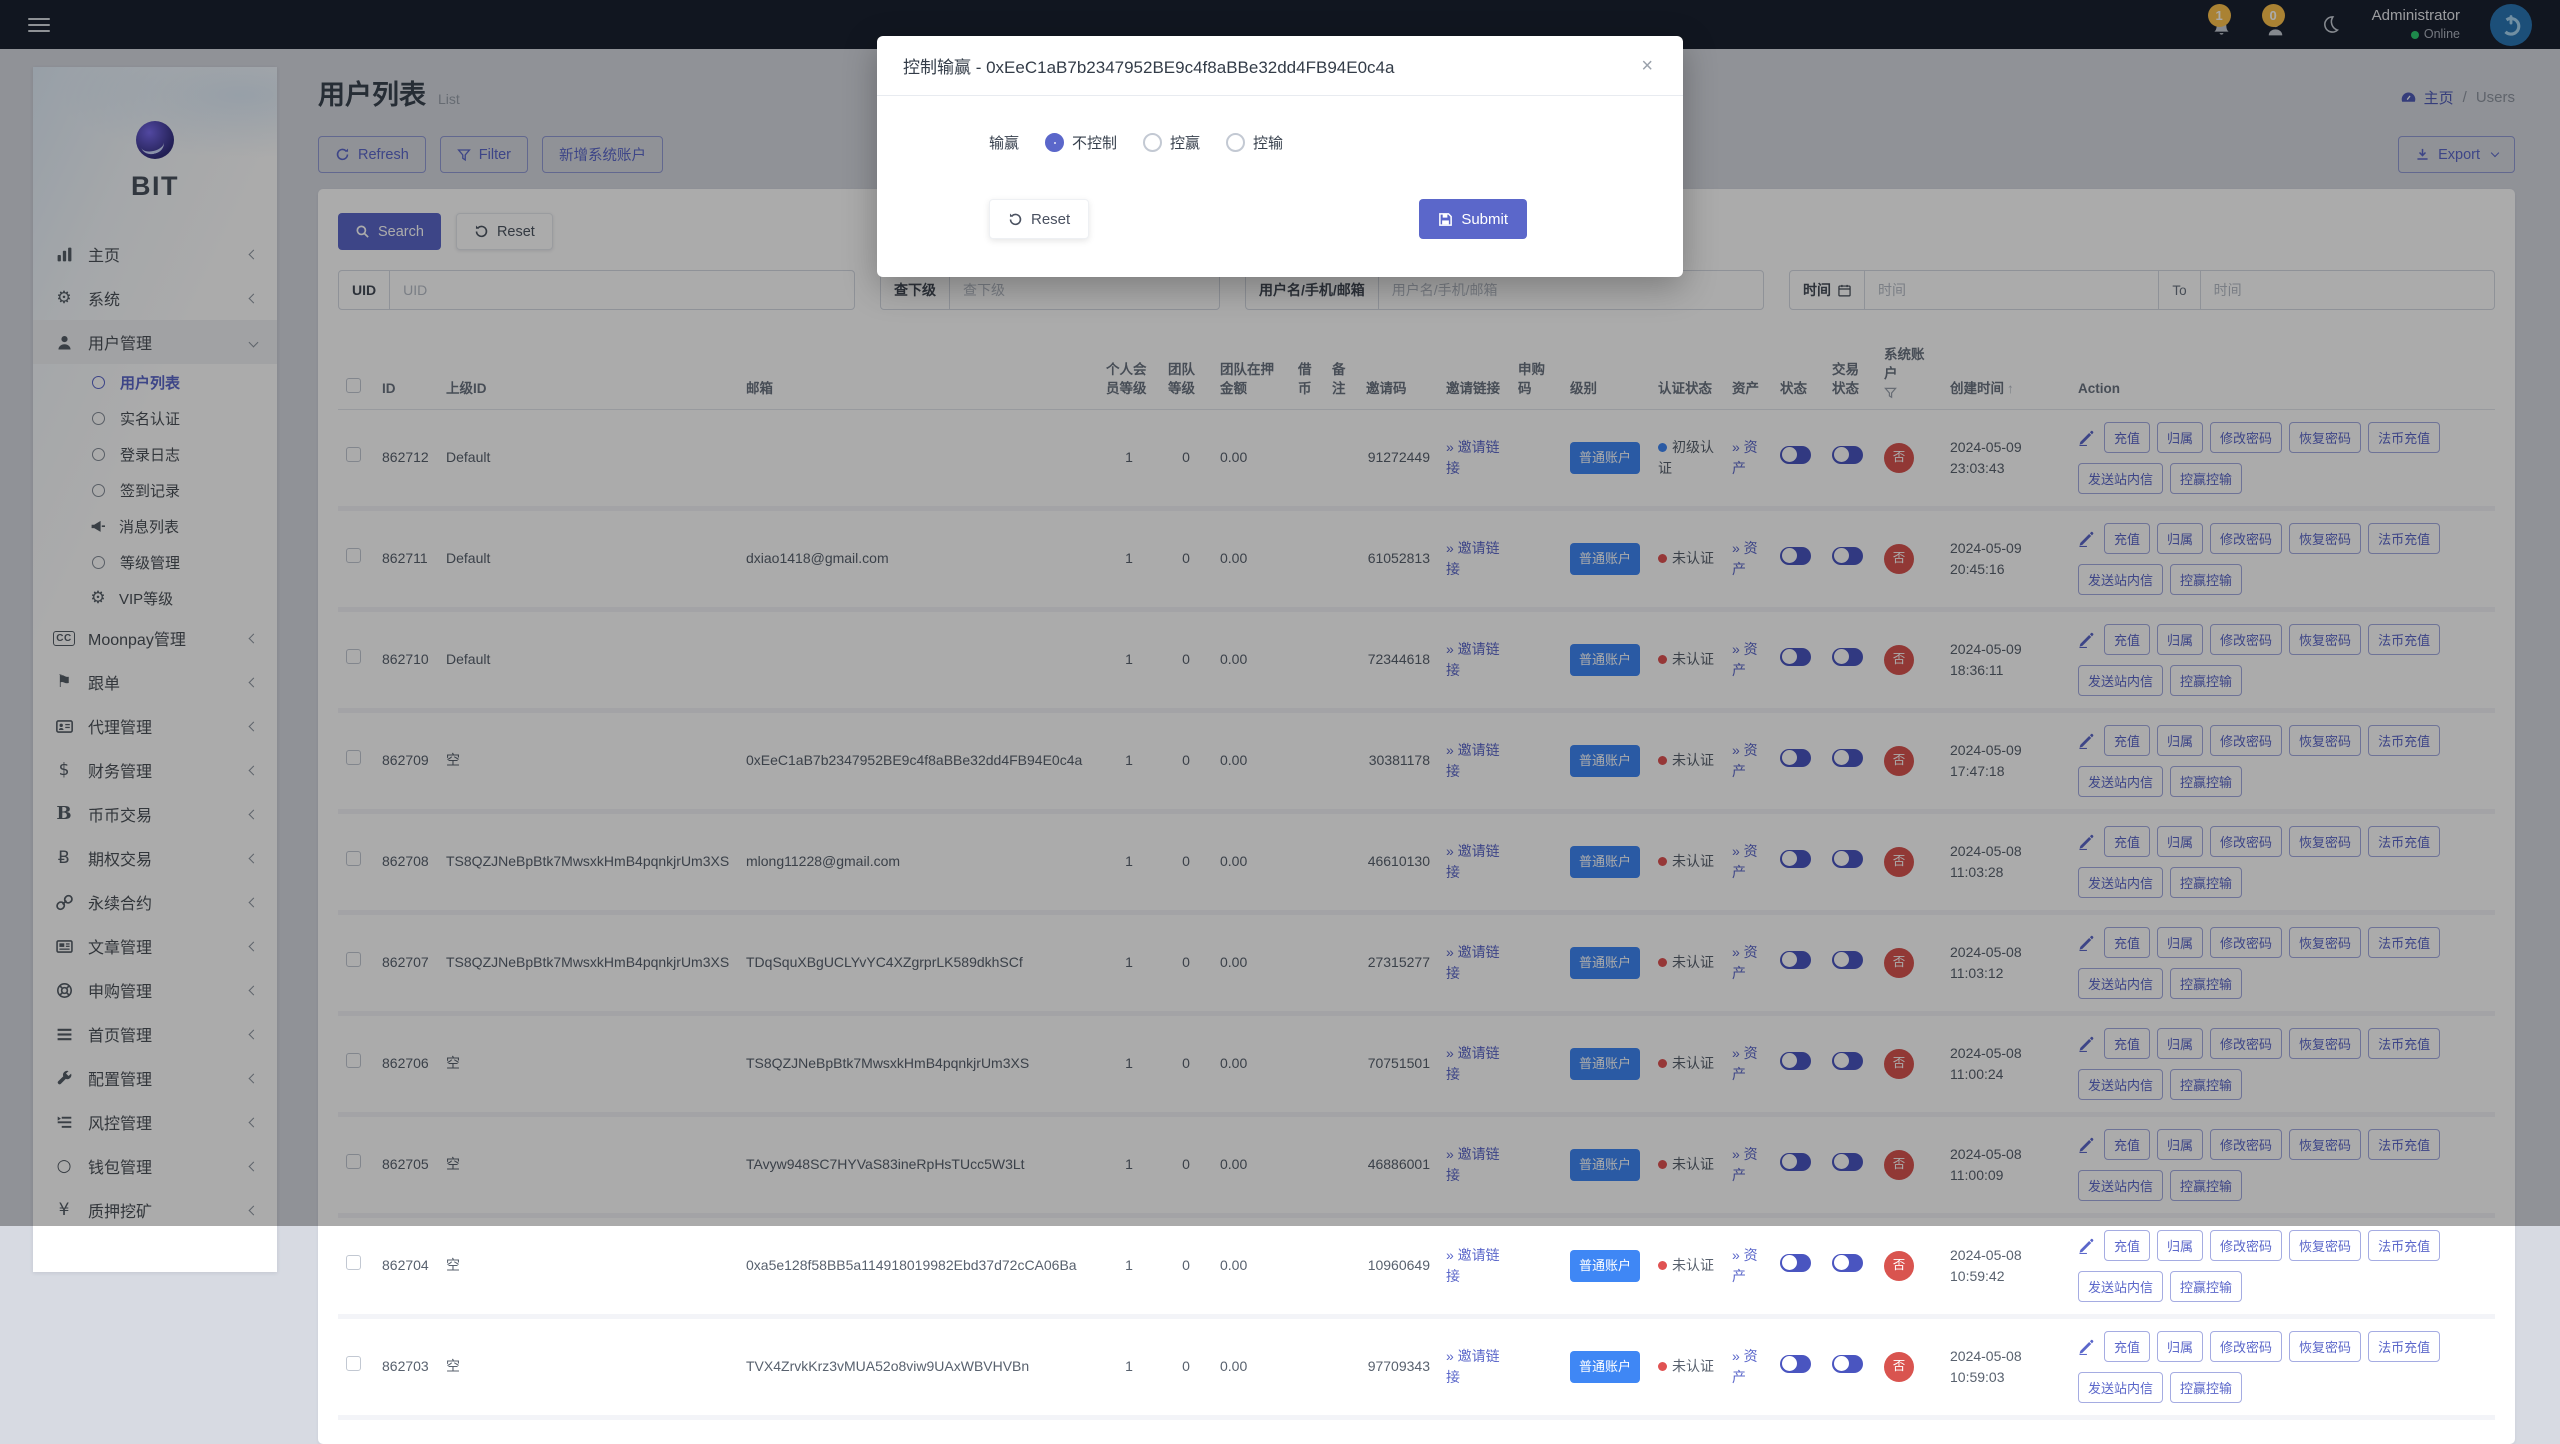 This screenshot has width=2560, height=1444. What do you see at coordinates (1015, 219) in the screenshot?
I see `reset-icon` at bounding box center [1015, 219].